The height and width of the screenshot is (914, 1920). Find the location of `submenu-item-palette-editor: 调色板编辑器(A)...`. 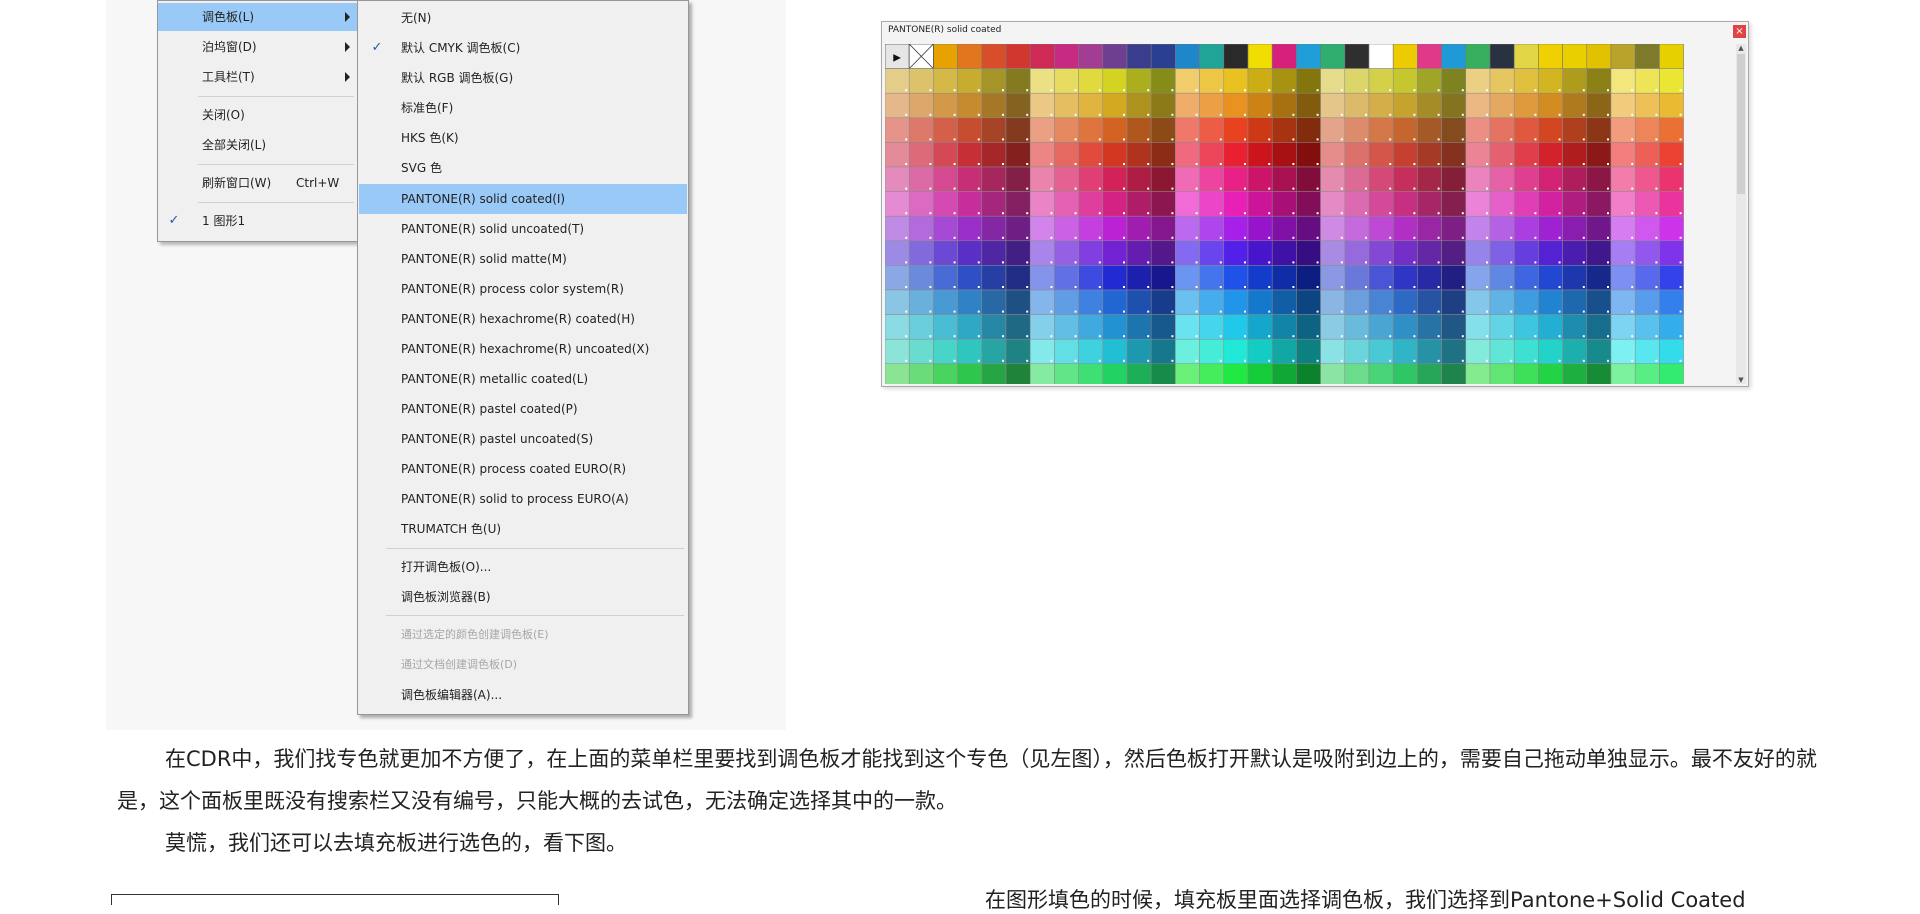

submenu-item-palette-editor: 调色板编辑器(A)... is located at coordinates (523, 695).